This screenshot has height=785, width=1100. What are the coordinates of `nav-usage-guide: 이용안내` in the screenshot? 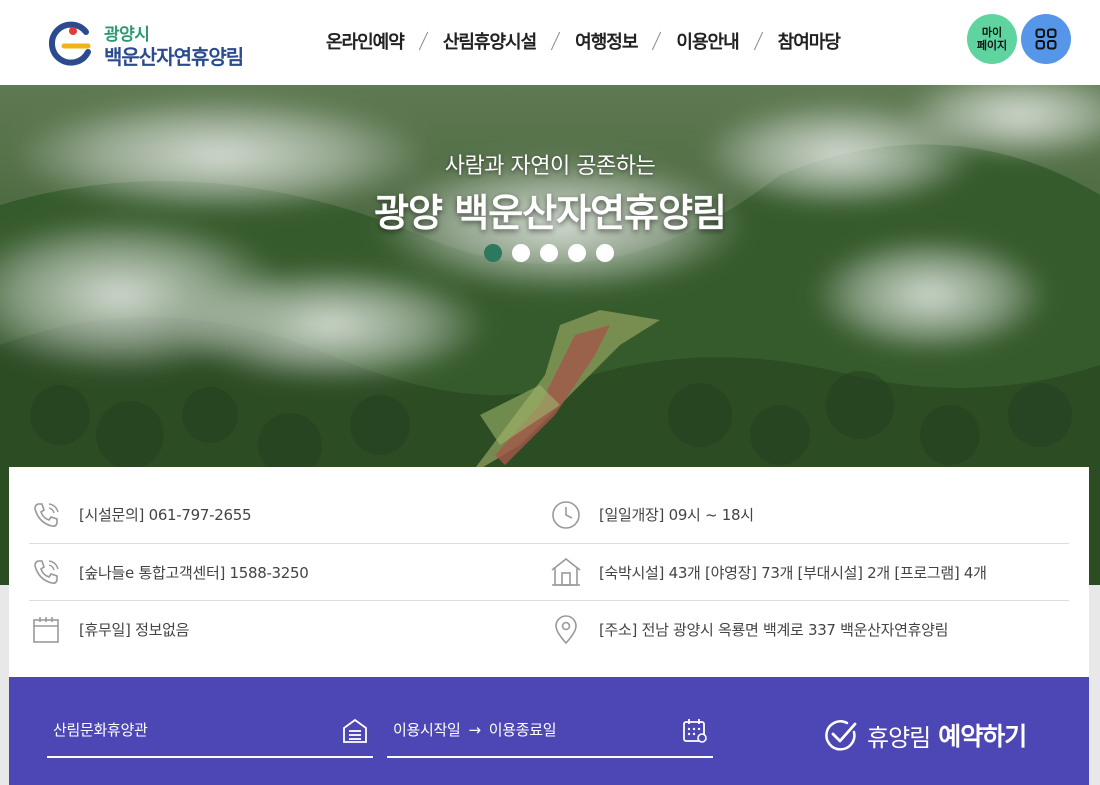 It's located at (707, 41).